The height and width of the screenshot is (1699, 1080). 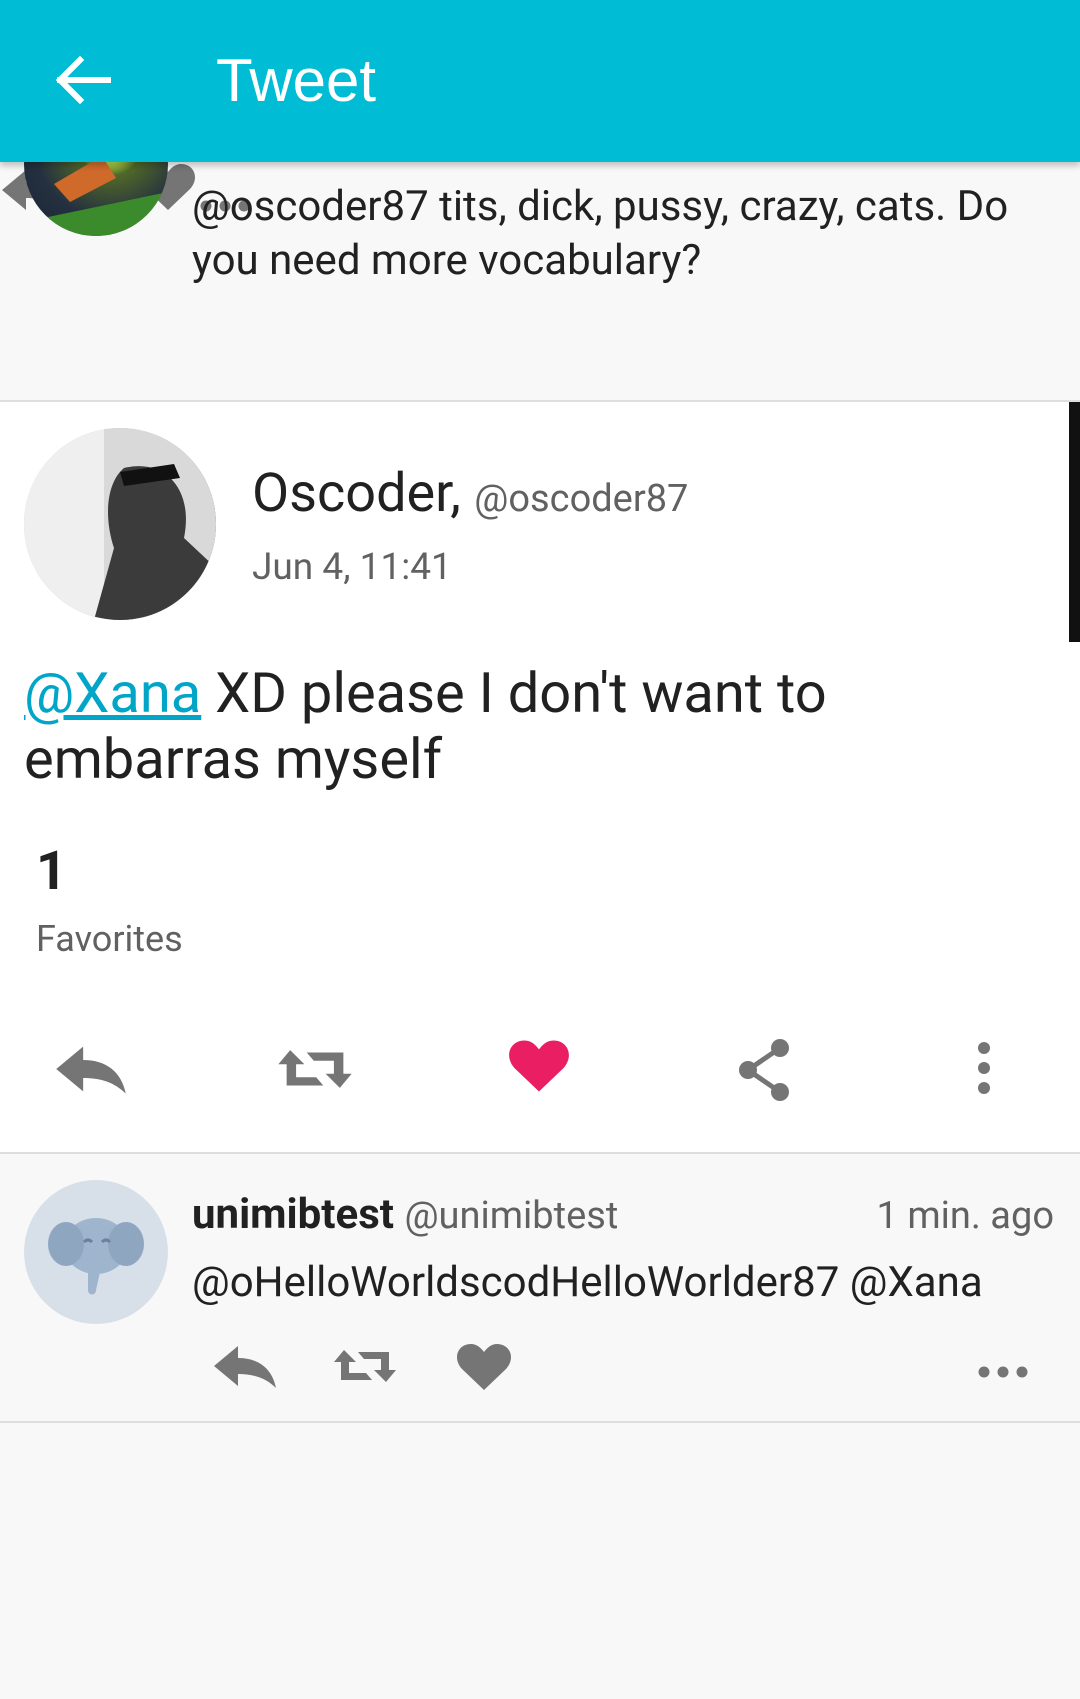 I want to click on tweet-date: Jun 4, 11:41, so click(x=352, y=567).